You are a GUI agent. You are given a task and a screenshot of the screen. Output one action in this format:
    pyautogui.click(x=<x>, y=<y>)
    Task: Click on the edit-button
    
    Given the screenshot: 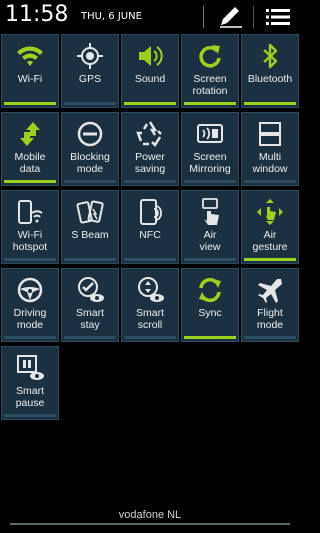 What is the action you would take?
    pyautogui.click(x=230, y=17)
    